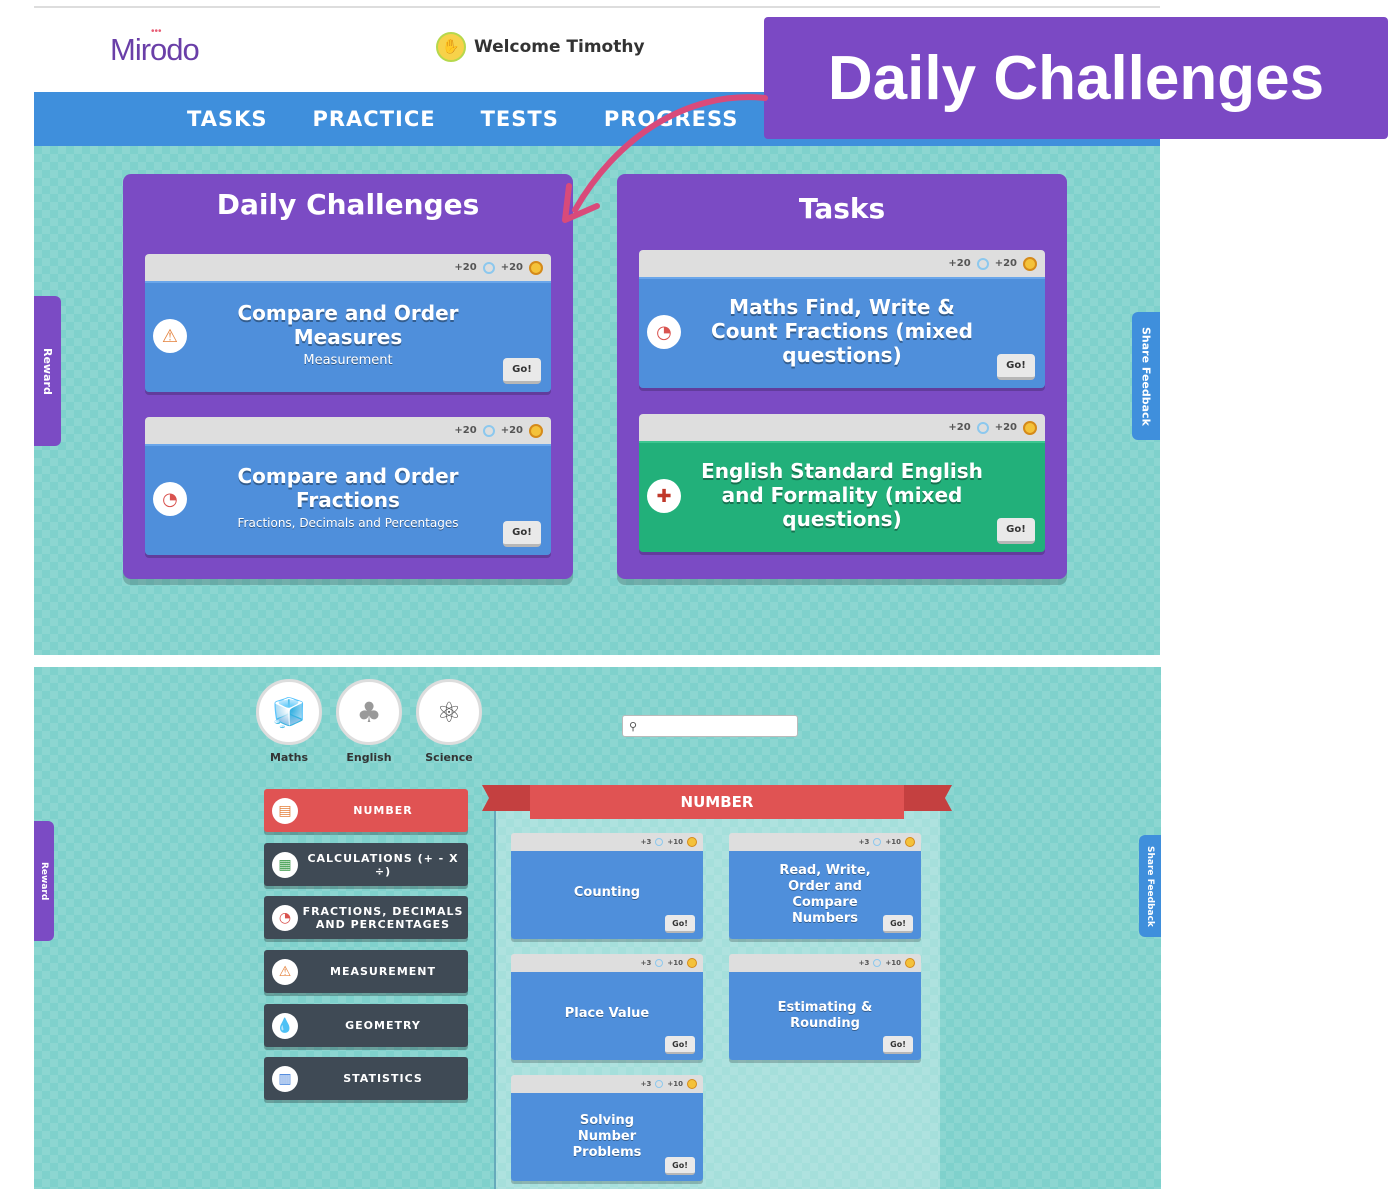 This screenshot has height=1189, width=1392. Describe the element at coordinates (825, 894) in the screenshot. I see `topic-title: Read, Write, Order and Compare Numbers` at that location.